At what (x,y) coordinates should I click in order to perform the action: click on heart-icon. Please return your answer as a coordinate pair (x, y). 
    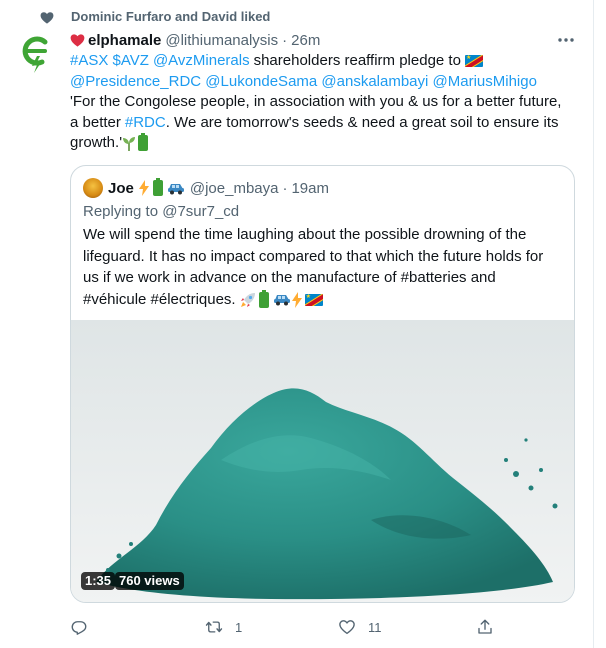
    Looking at the image, I should click on (47, 18).